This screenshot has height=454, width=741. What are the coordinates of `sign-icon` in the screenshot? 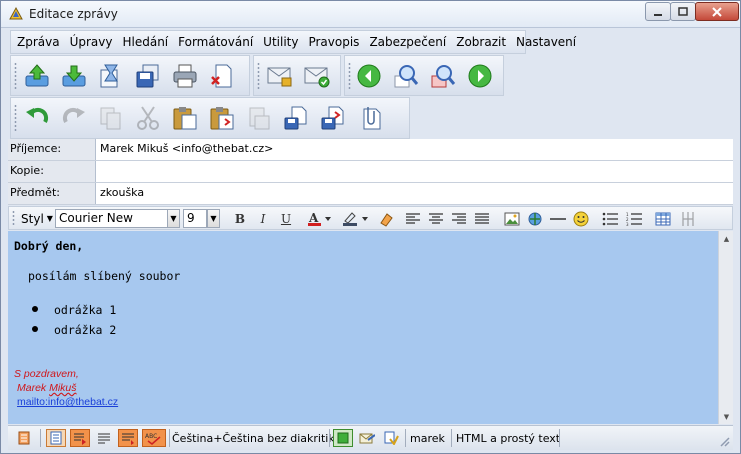 It's located at (367, 438).